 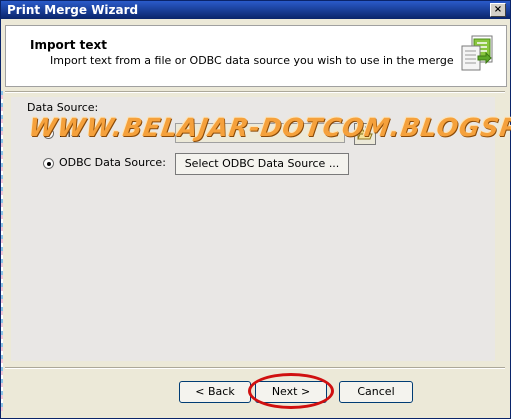 What do you see at coordinates (215, 392) in the screenshot?
I see `back-button: < Back` at bounding box center [215, 392].